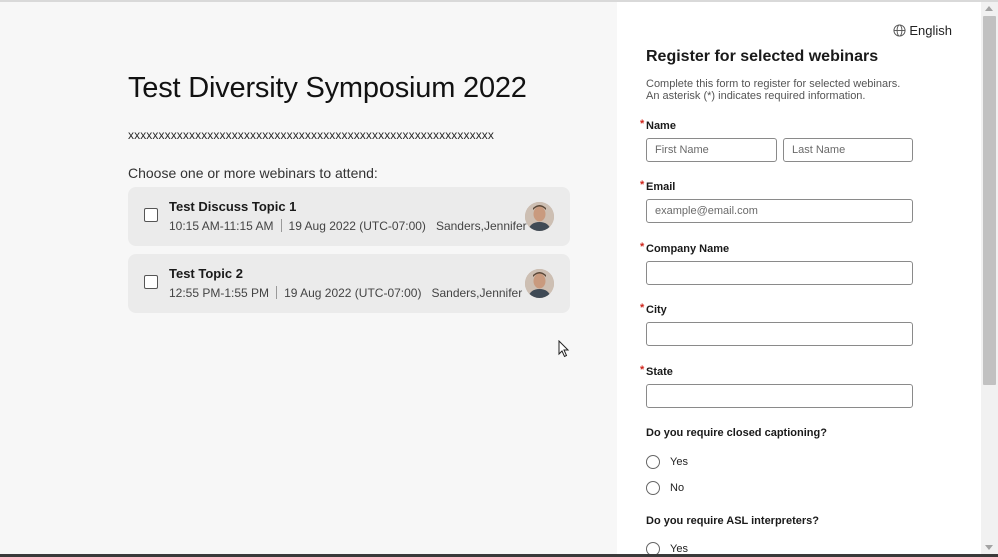 Image resolution: width=998 pixels, height=557 pixels. Describe the element at coordinates (219, 293) in the screenshot. I see `webinar-2-time: 12:55 PM-1:55 PM` at that location.